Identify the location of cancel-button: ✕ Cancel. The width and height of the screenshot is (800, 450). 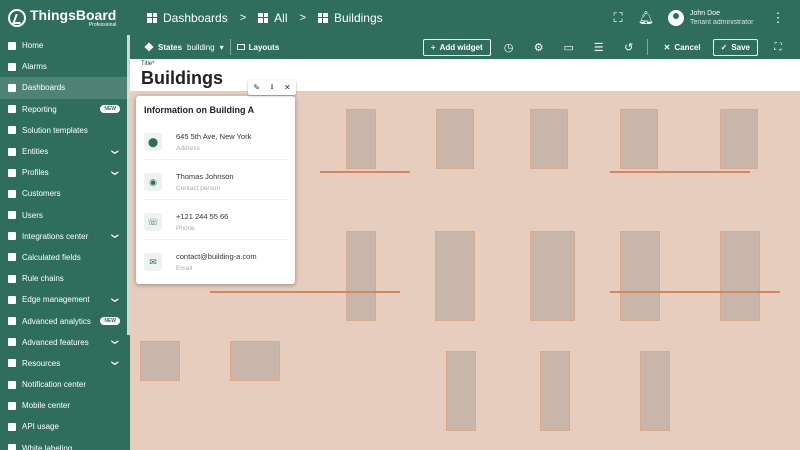
(682, 47).